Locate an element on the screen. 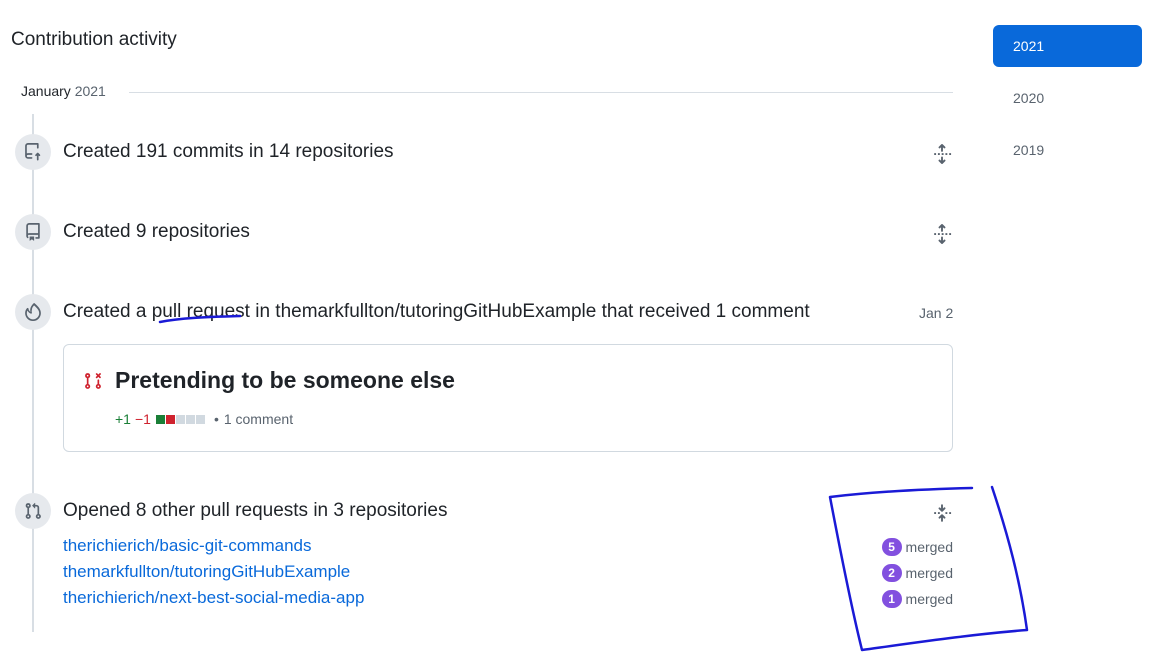 This screenshot has height=657, width=1155. commits-summary: Created 191 commits in 14 repositories is located at coordinates (228, 151).